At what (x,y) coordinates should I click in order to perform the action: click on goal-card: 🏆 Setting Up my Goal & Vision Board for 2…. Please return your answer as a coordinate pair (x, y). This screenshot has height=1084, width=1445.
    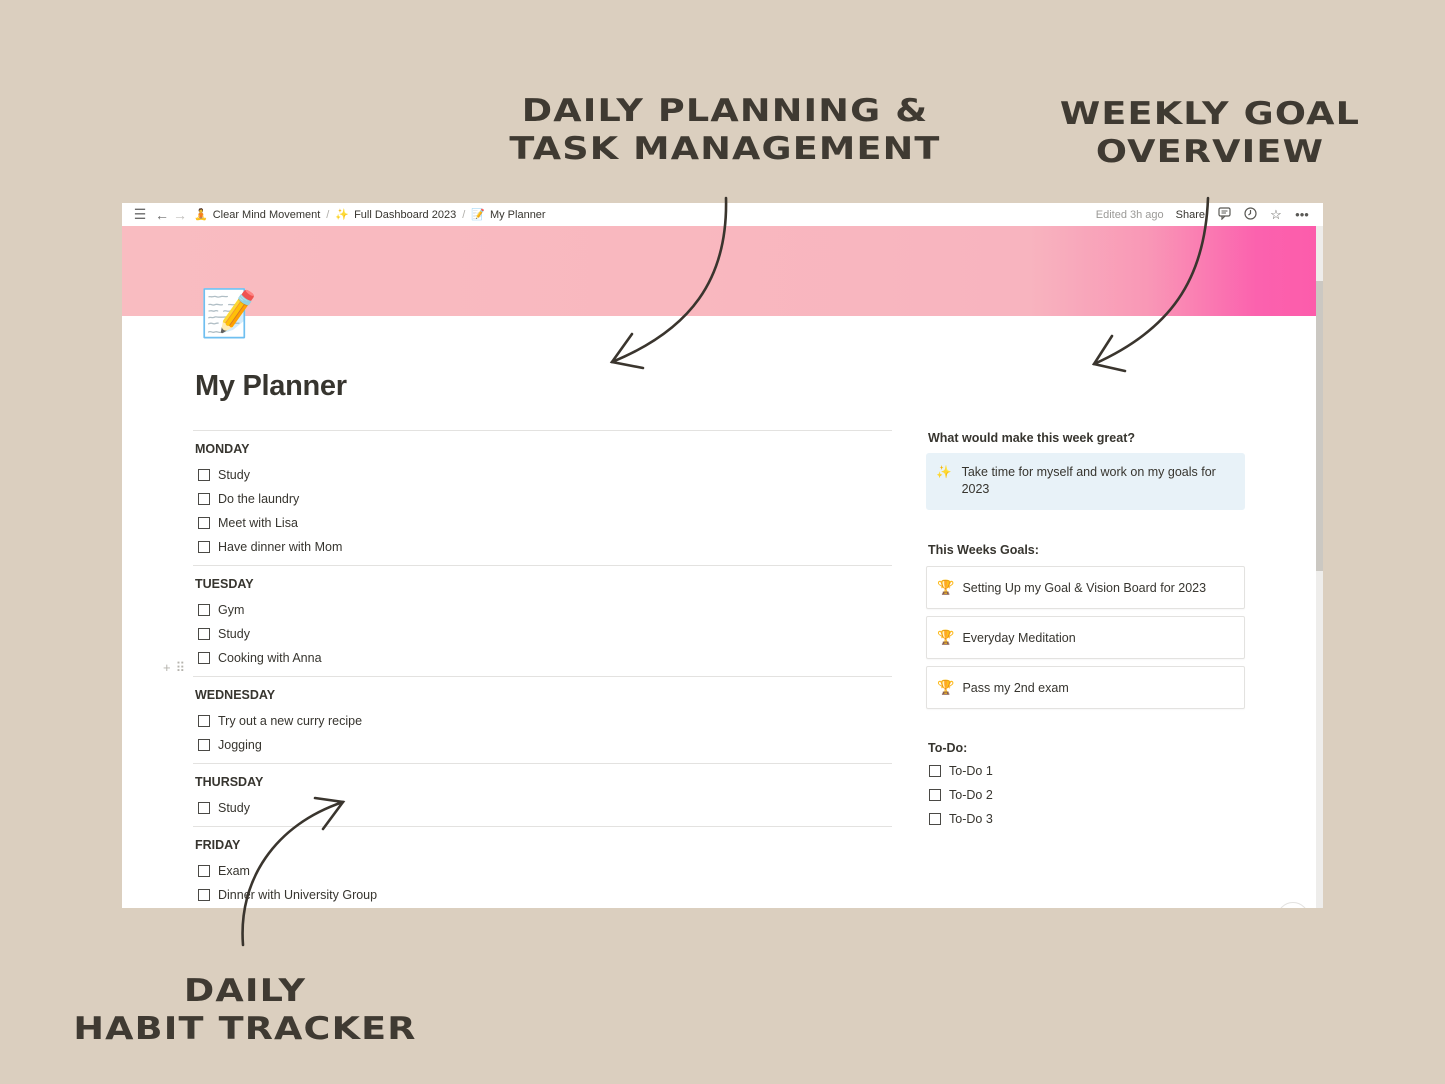
    Looking at the image, I should click on (1085, 587).